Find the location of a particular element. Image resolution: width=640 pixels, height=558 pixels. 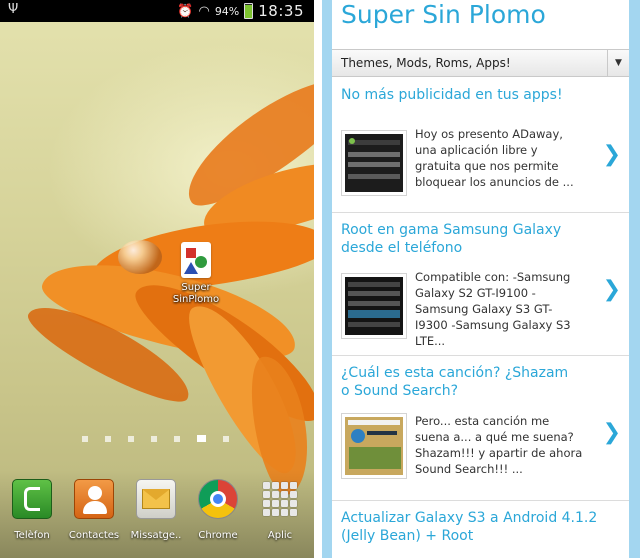

messaging-icon is located at coordinates (156, 499).